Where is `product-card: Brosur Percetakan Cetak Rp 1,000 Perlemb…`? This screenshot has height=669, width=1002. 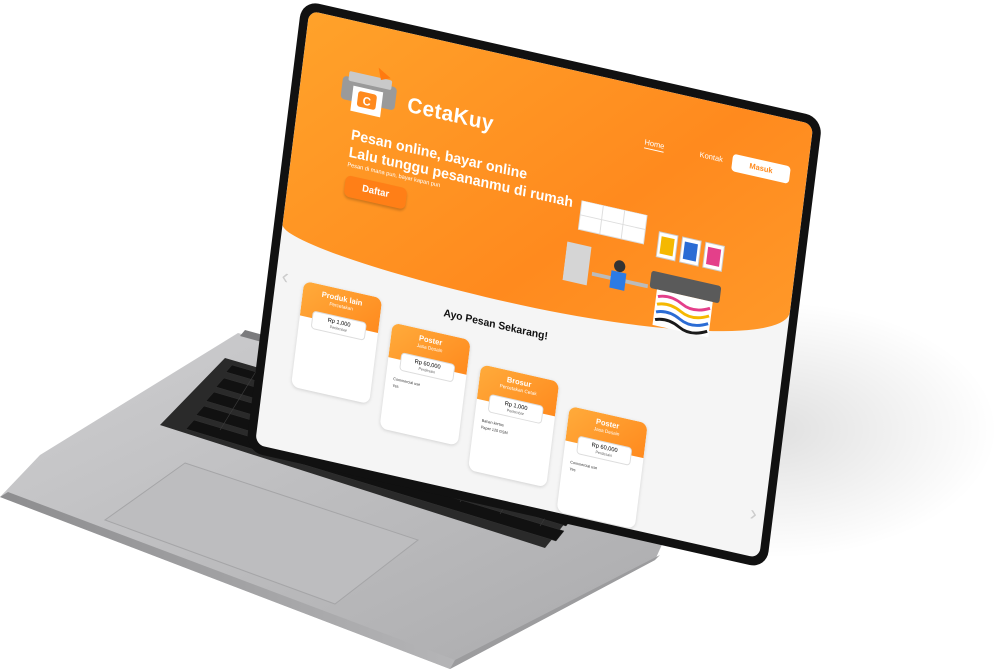
product-card: Brosur Percetakan Cetak Rp 1,000 Perlemb… is located at coordinates (513, 426).